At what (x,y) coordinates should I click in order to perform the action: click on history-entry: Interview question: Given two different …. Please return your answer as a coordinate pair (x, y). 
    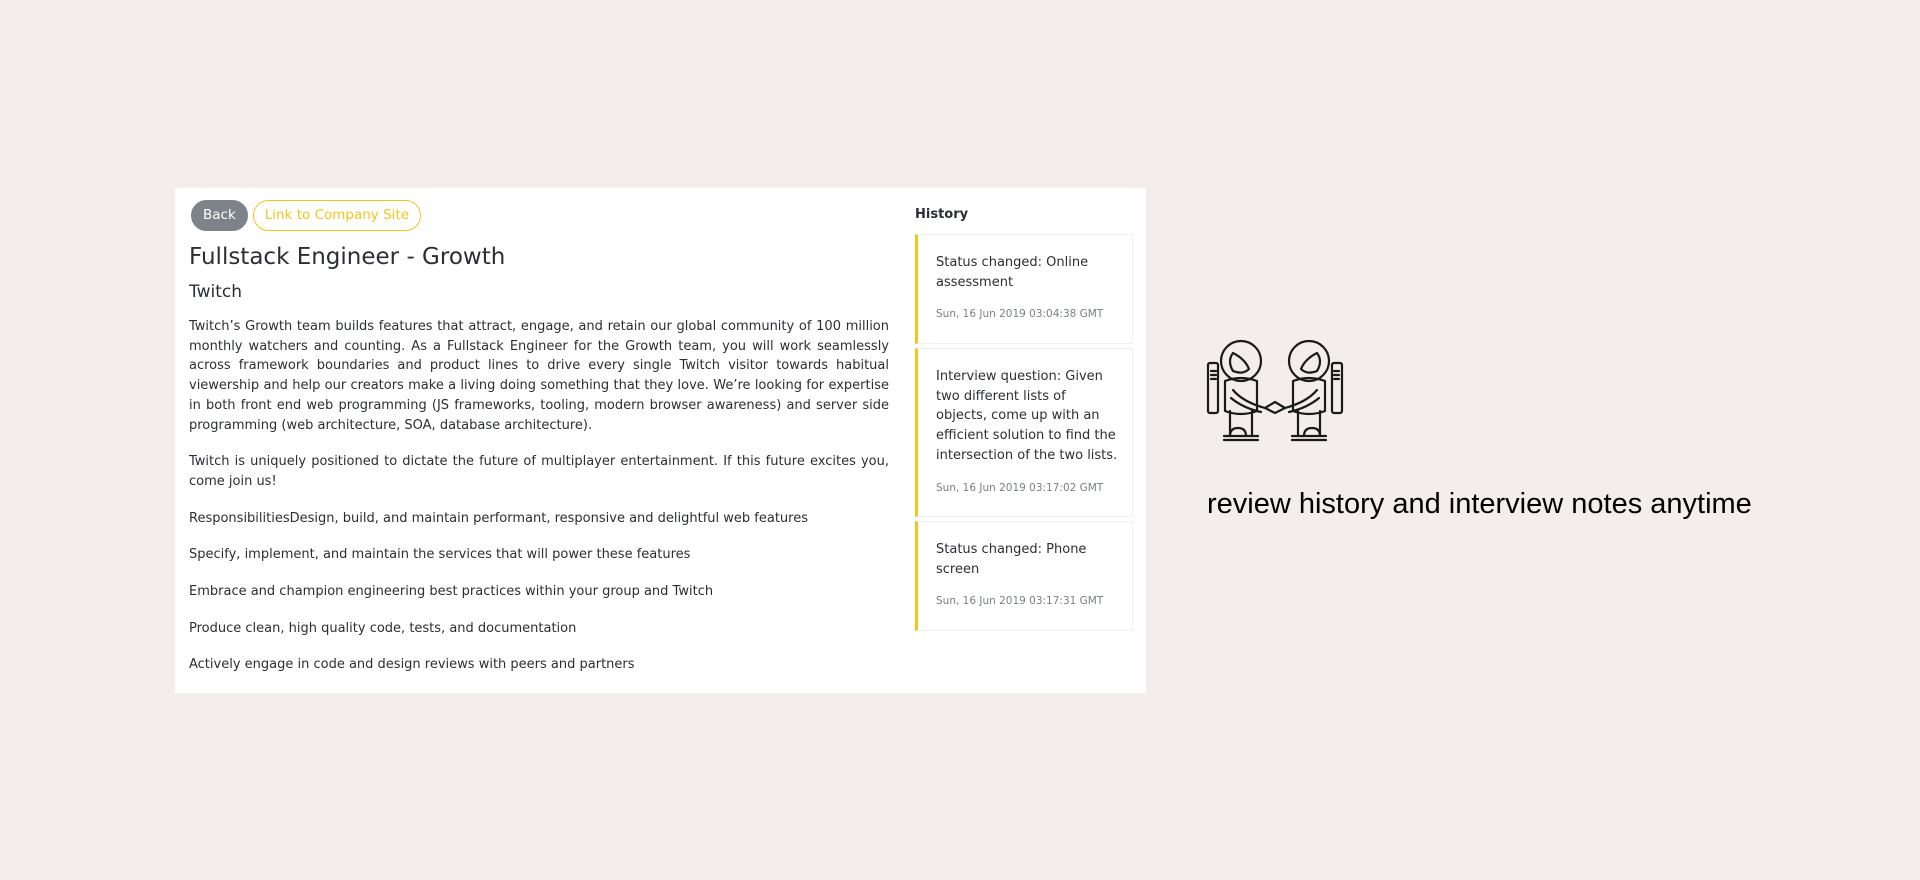
    Looking at the image, I should click on (1024, 432).